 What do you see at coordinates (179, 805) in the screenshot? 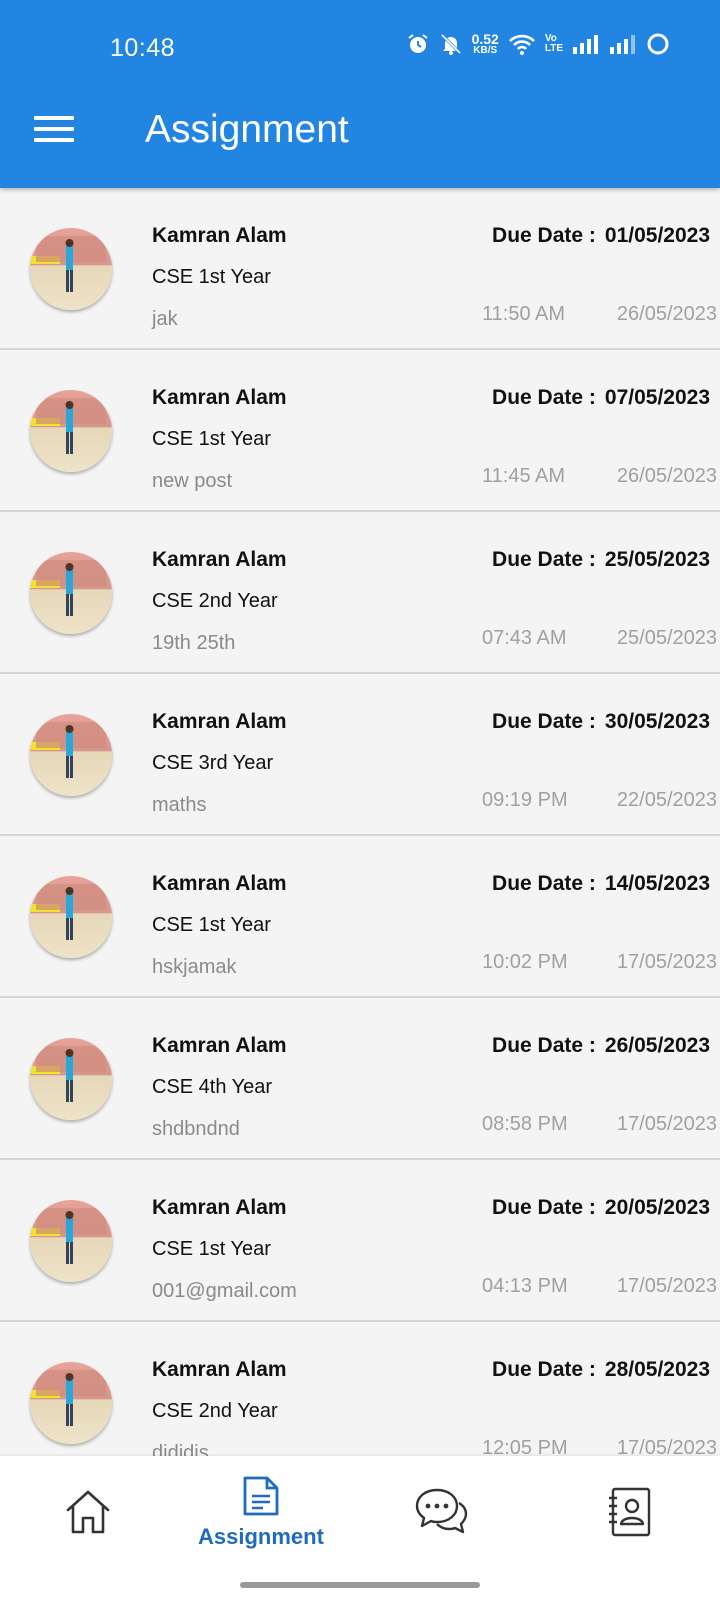
I see `assignment-description: maths` at bounding box center [179, 805].